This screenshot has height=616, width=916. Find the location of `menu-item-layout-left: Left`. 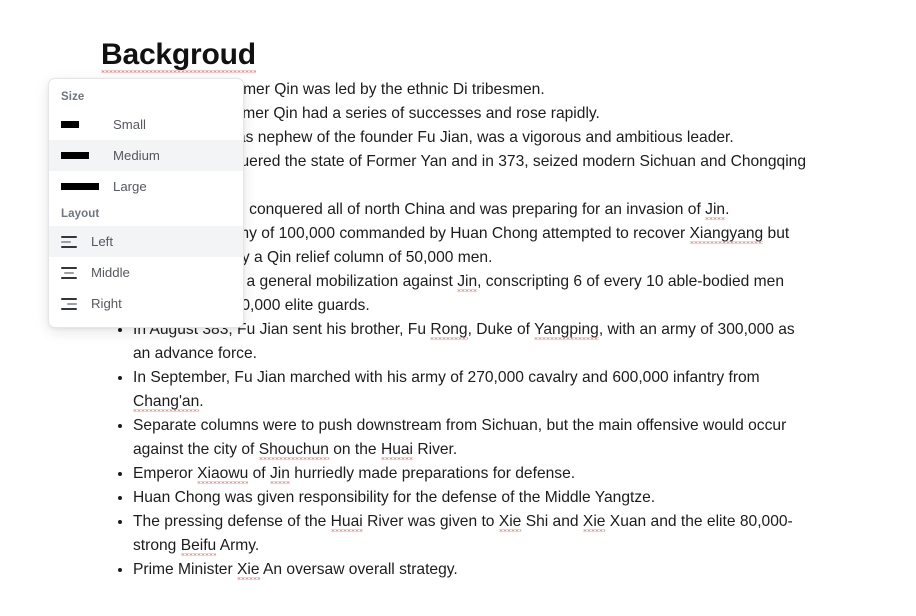

menu-item-layout-left: Left is located at coordinates (146, 241).